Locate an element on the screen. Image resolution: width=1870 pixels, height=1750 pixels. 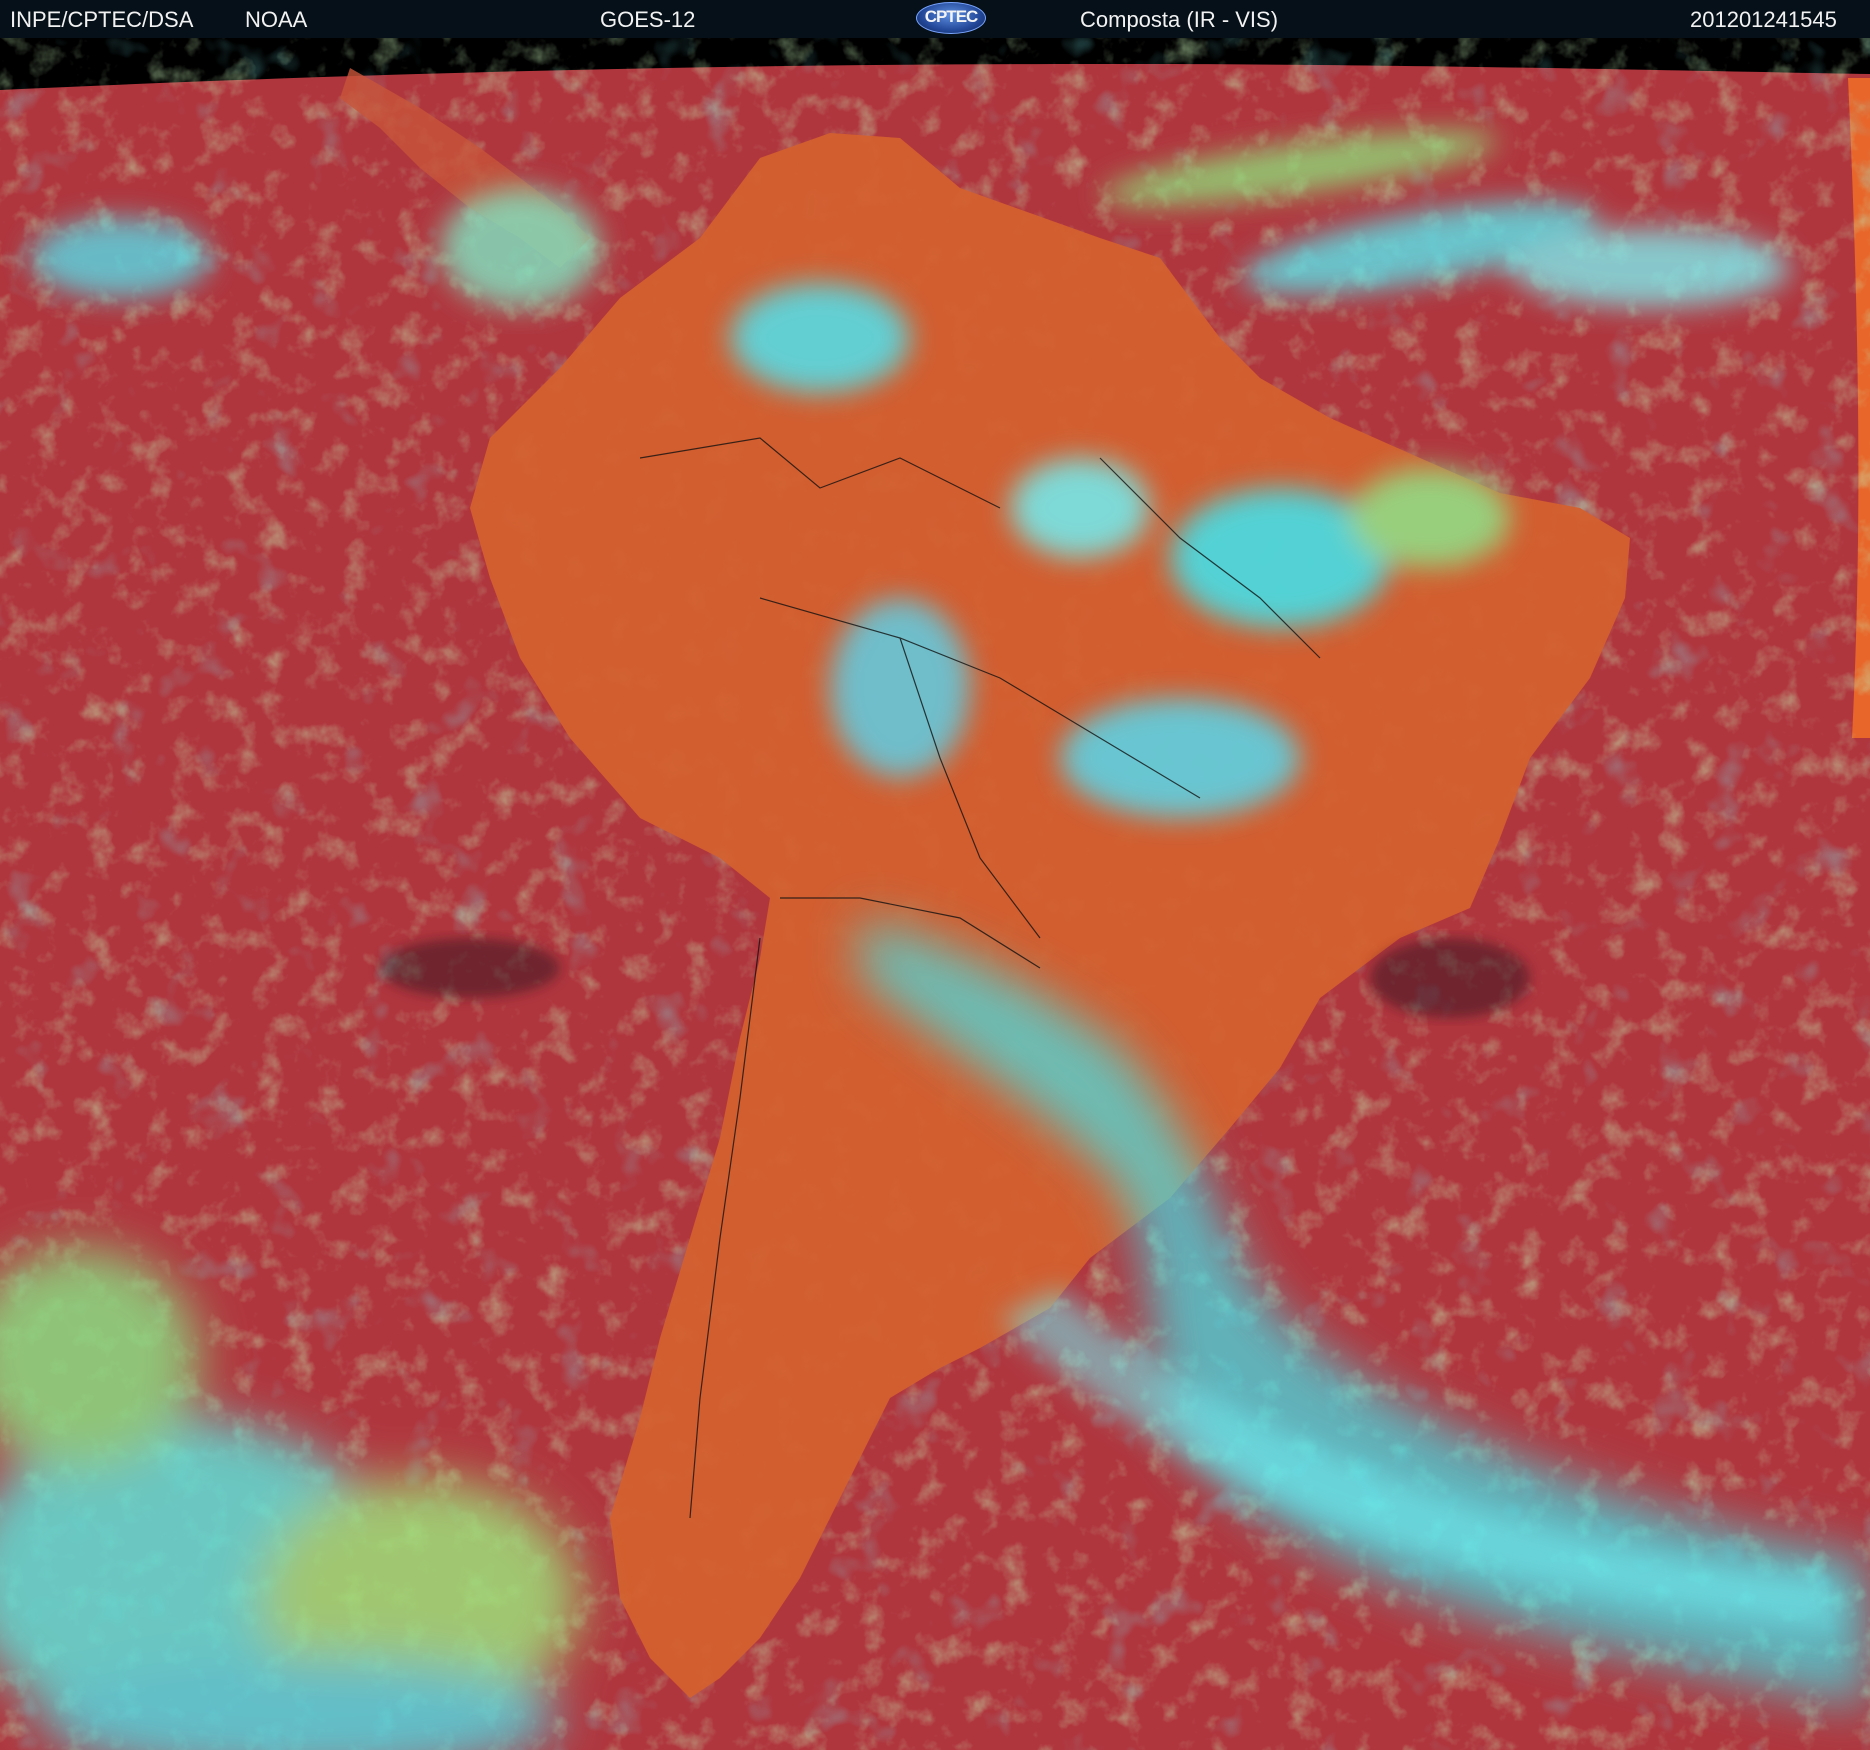
agency-label: NOAA is located at coordinates (276, 19).